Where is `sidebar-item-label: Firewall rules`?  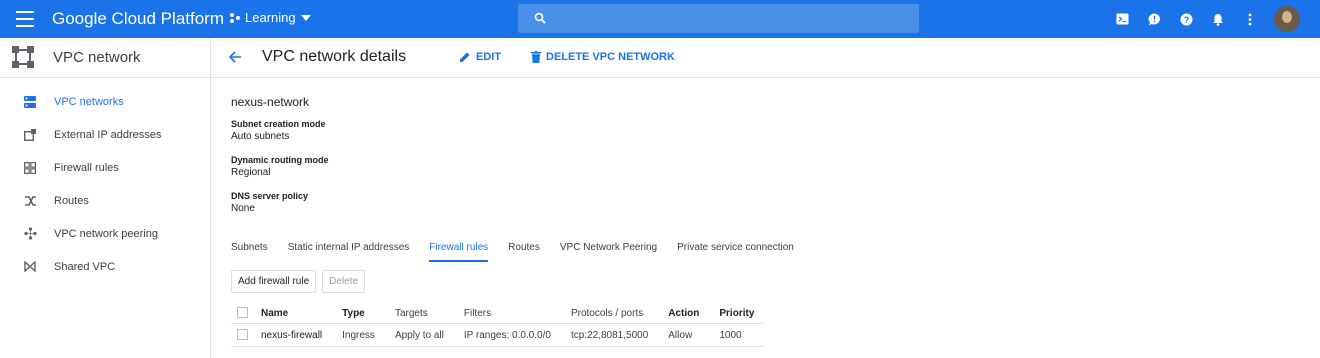 sidebar-item-label: Firewall rules is located at coordinates (86, 167).